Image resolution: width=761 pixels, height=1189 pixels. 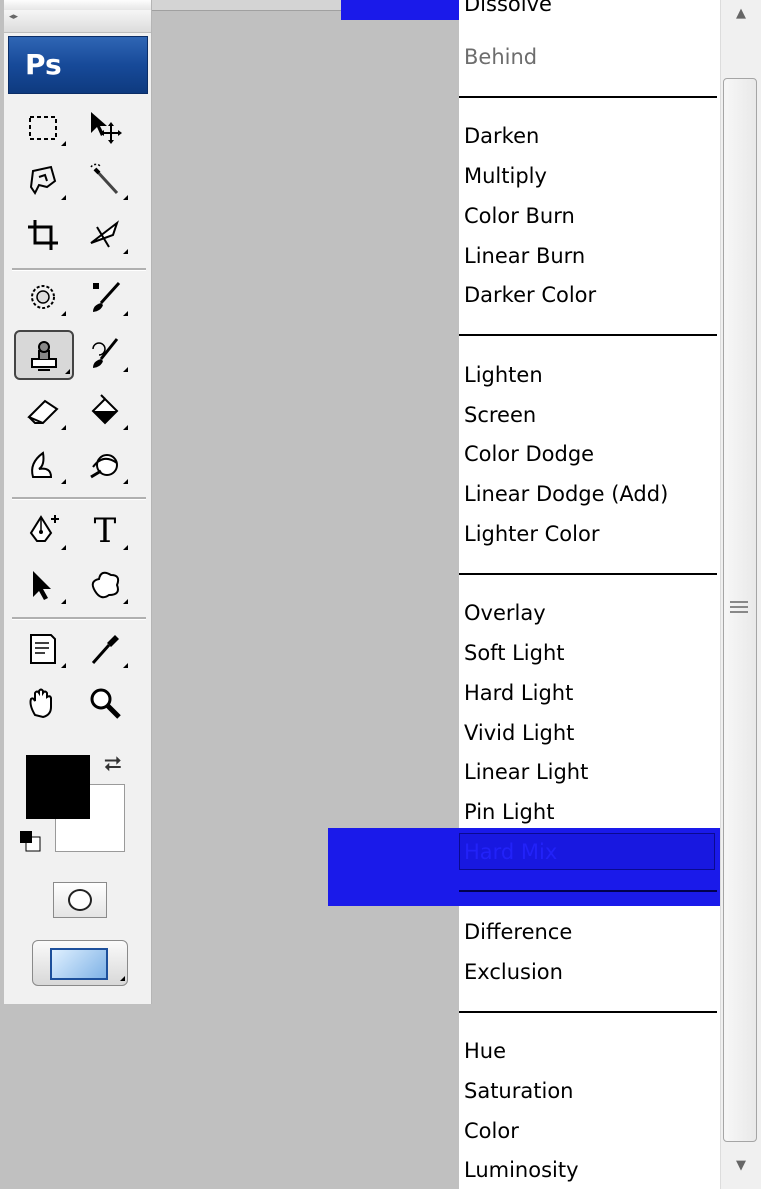 What do you see at coordinates (741, 1169) in the screenshot?
I see `scroll-down-arrow-icon: ▼` at bounding box center [741, 1169].